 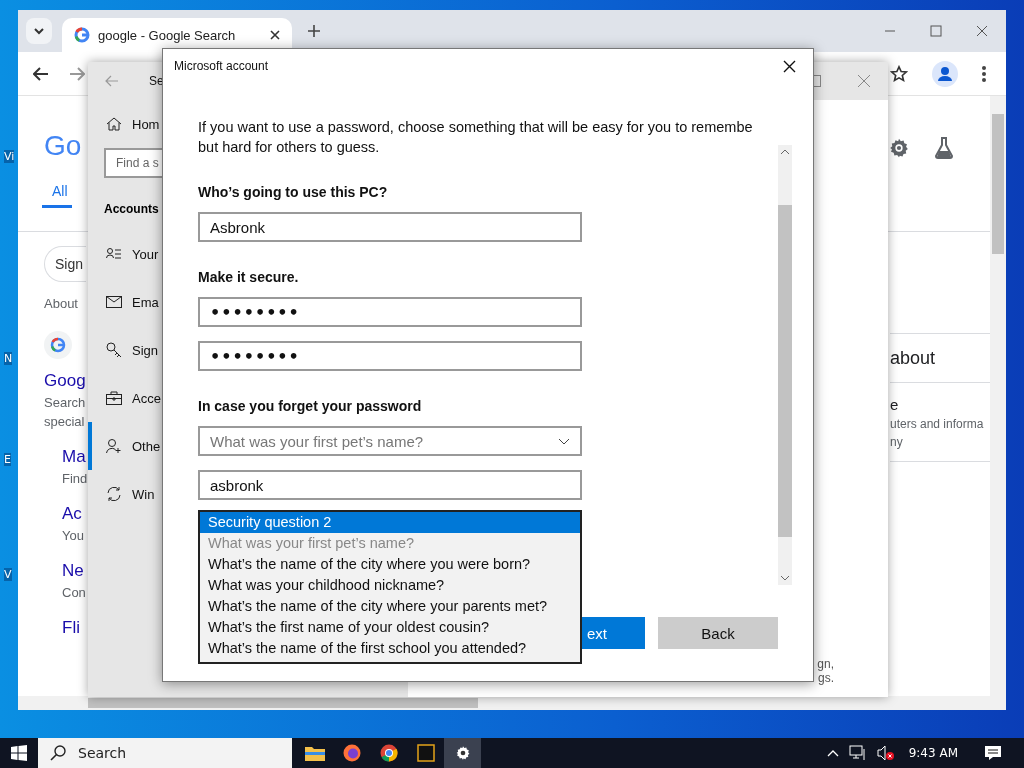 I want to click on panel-text: ny, so click(x=896, y=441).